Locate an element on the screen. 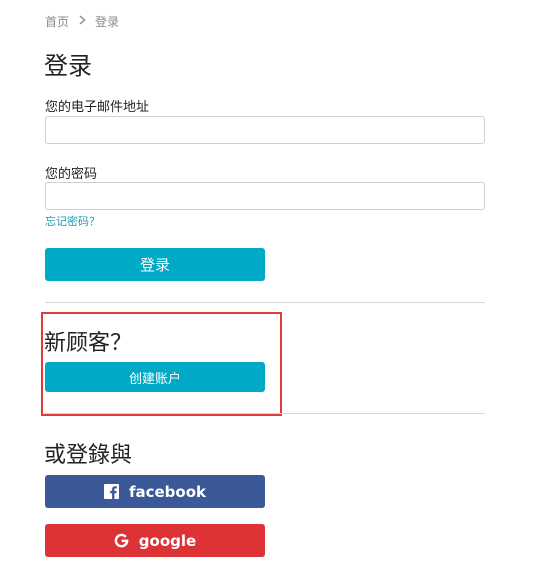 Image resolution: width=549 pixels, height=573 pixels. new-customer-title: 新顾客？ is located at coordinates (88, 343).